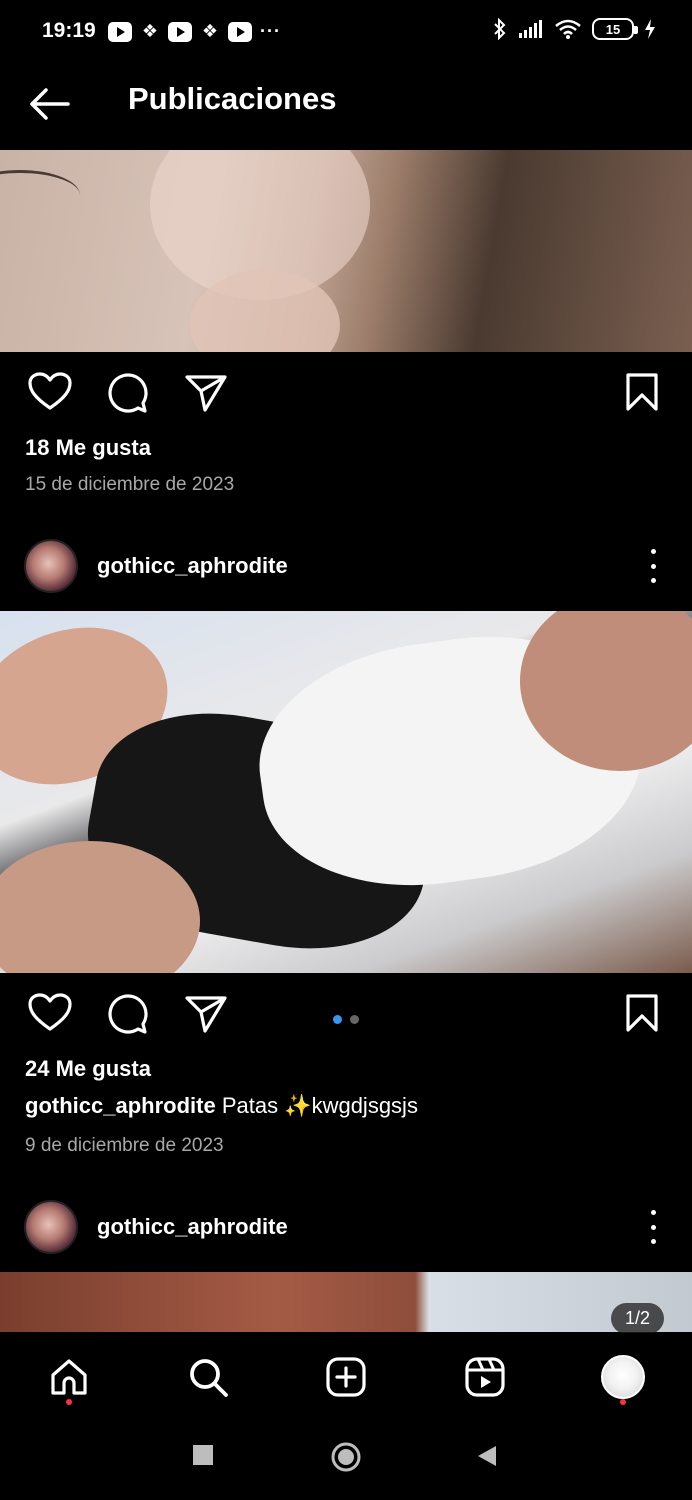 The width and height of the screenshot is (692, 1500). Describe the element at coordinates (88, 1069) in the screenshot. I see `likes-count: 24 Me gusta` at that location.